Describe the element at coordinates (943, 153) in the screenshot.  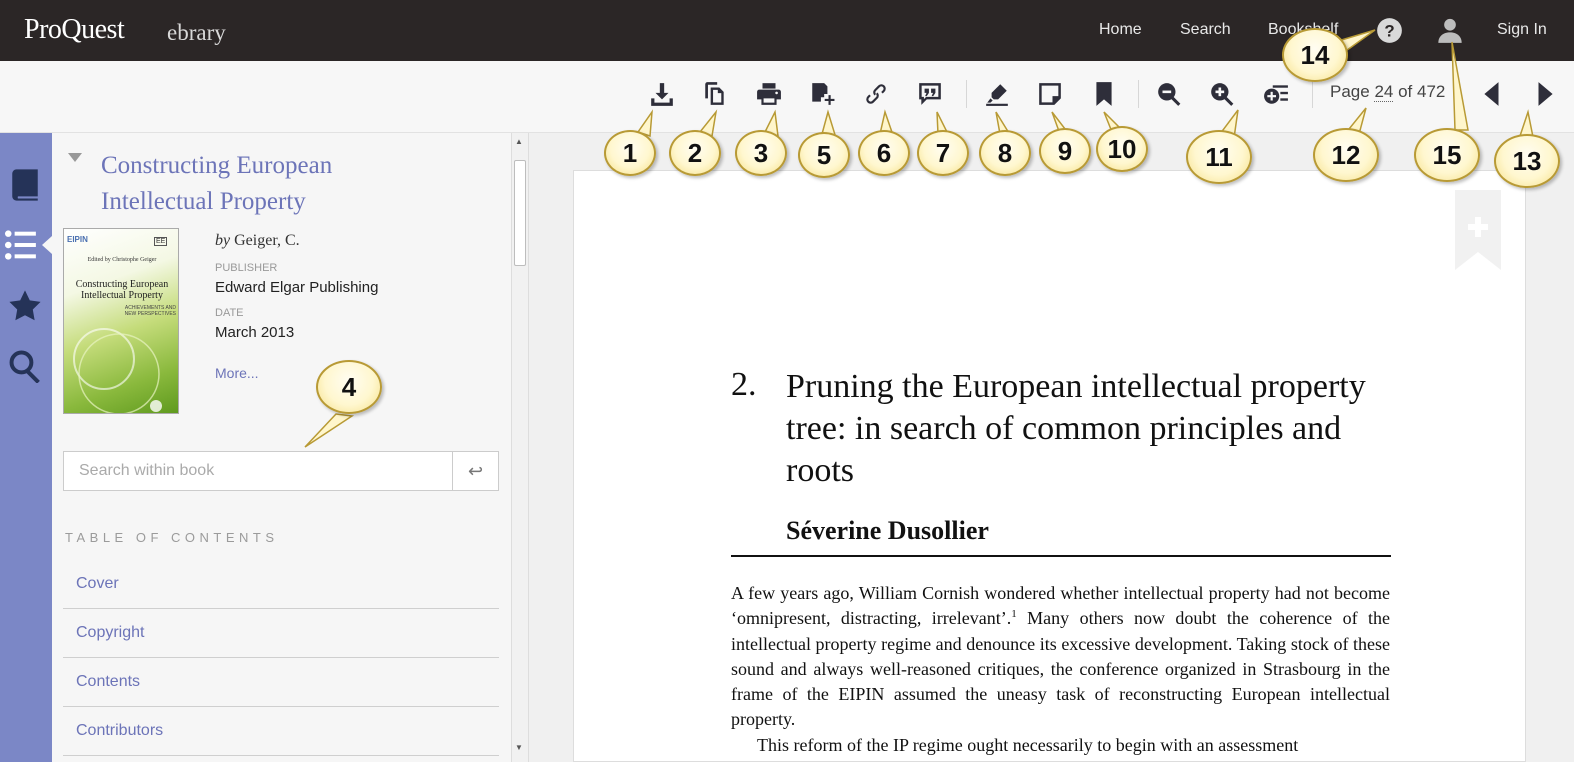
I see `callout-7: 7` at that location.